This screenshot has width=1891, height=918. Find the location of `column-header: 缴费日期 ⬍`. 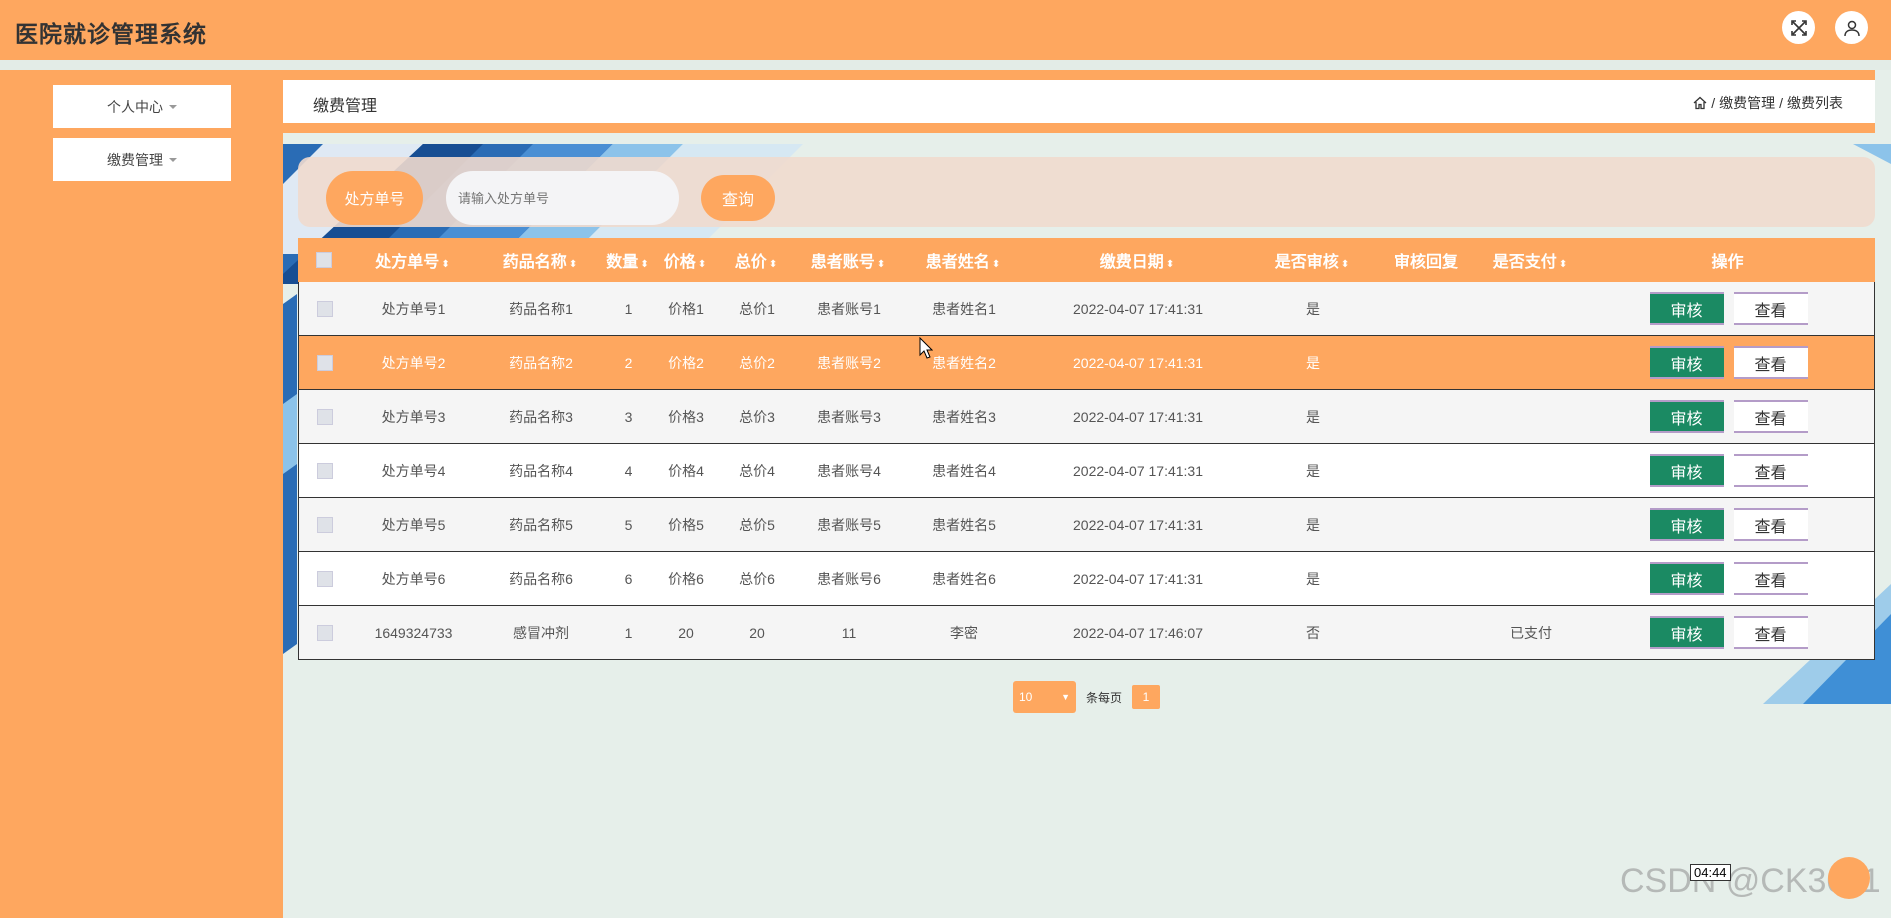

column-header: 缴费日期 ⬍ is located at coordinates (1137, 260).